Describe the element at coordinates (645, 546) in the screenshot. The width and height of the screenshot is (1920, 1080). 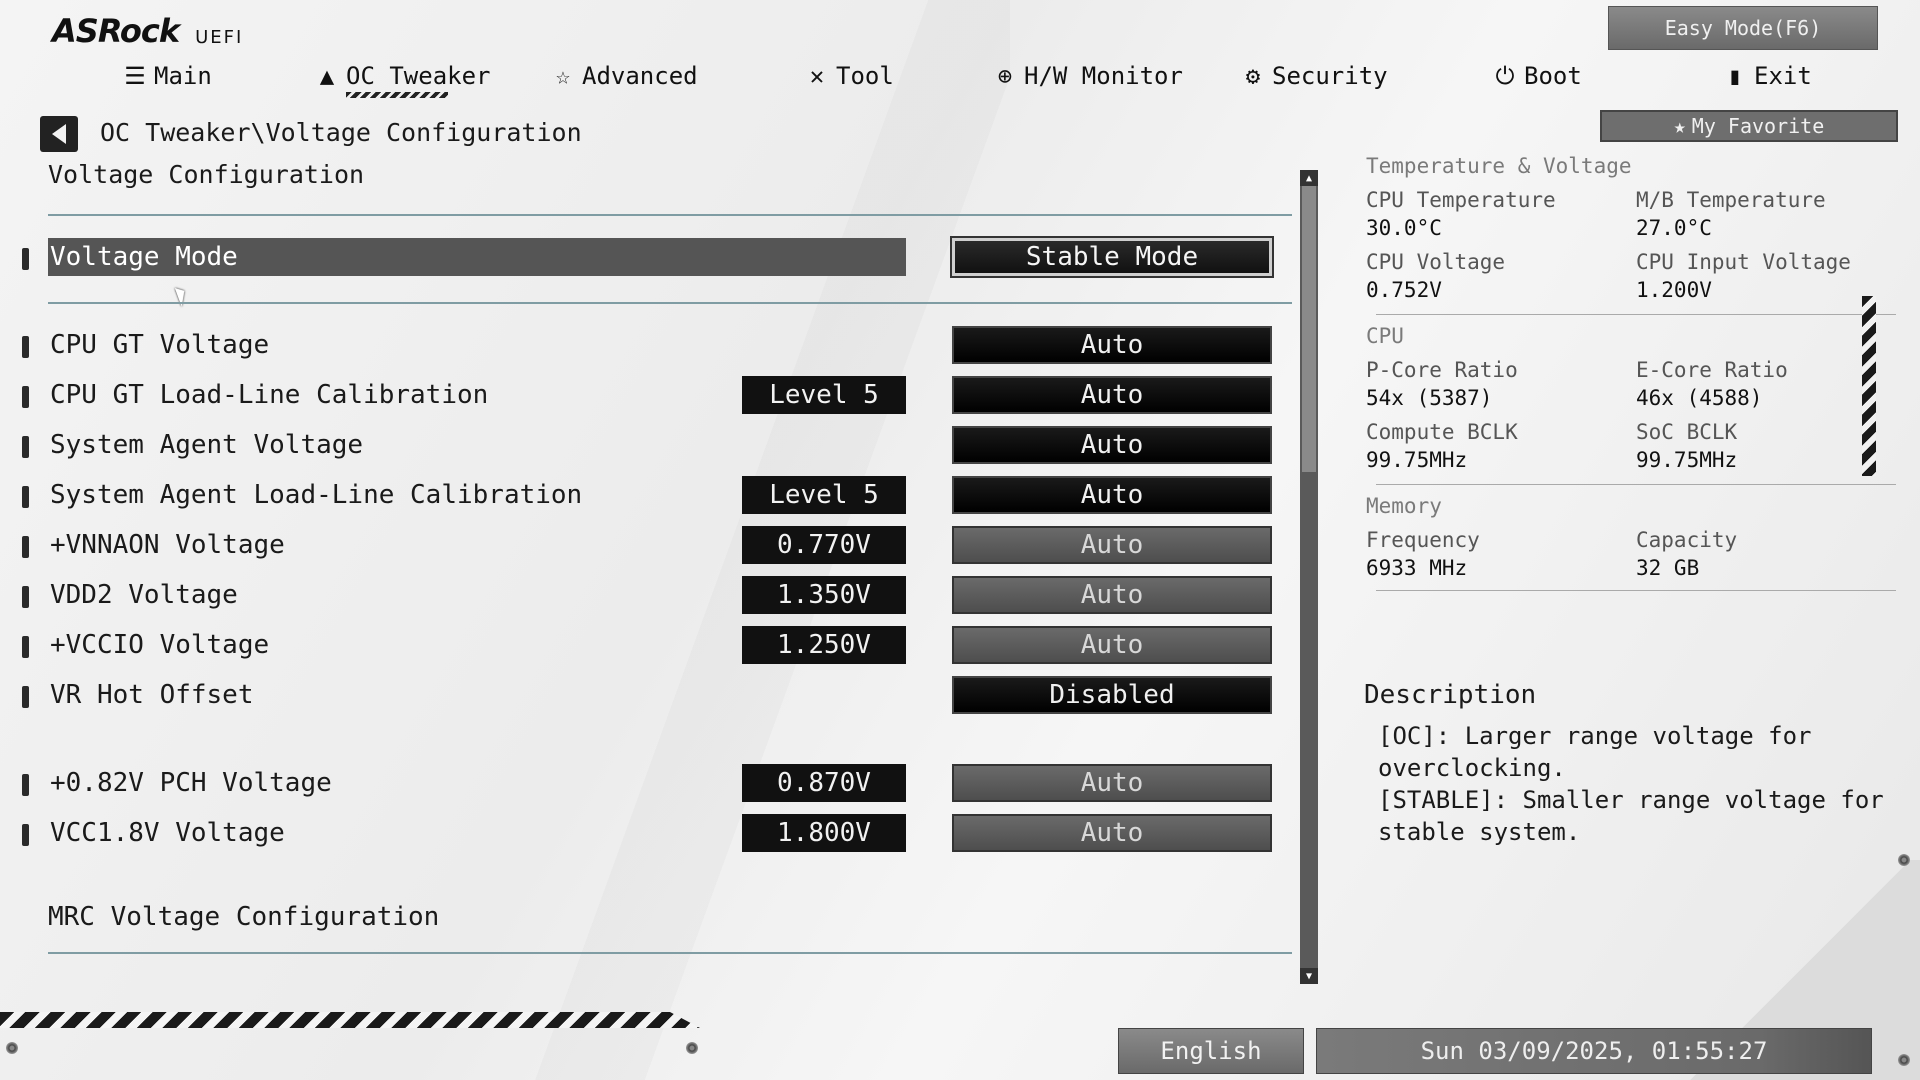
I see `setting-vnnaon-voltage: +VNNAON Voltage 0.770V Auto` at that location.